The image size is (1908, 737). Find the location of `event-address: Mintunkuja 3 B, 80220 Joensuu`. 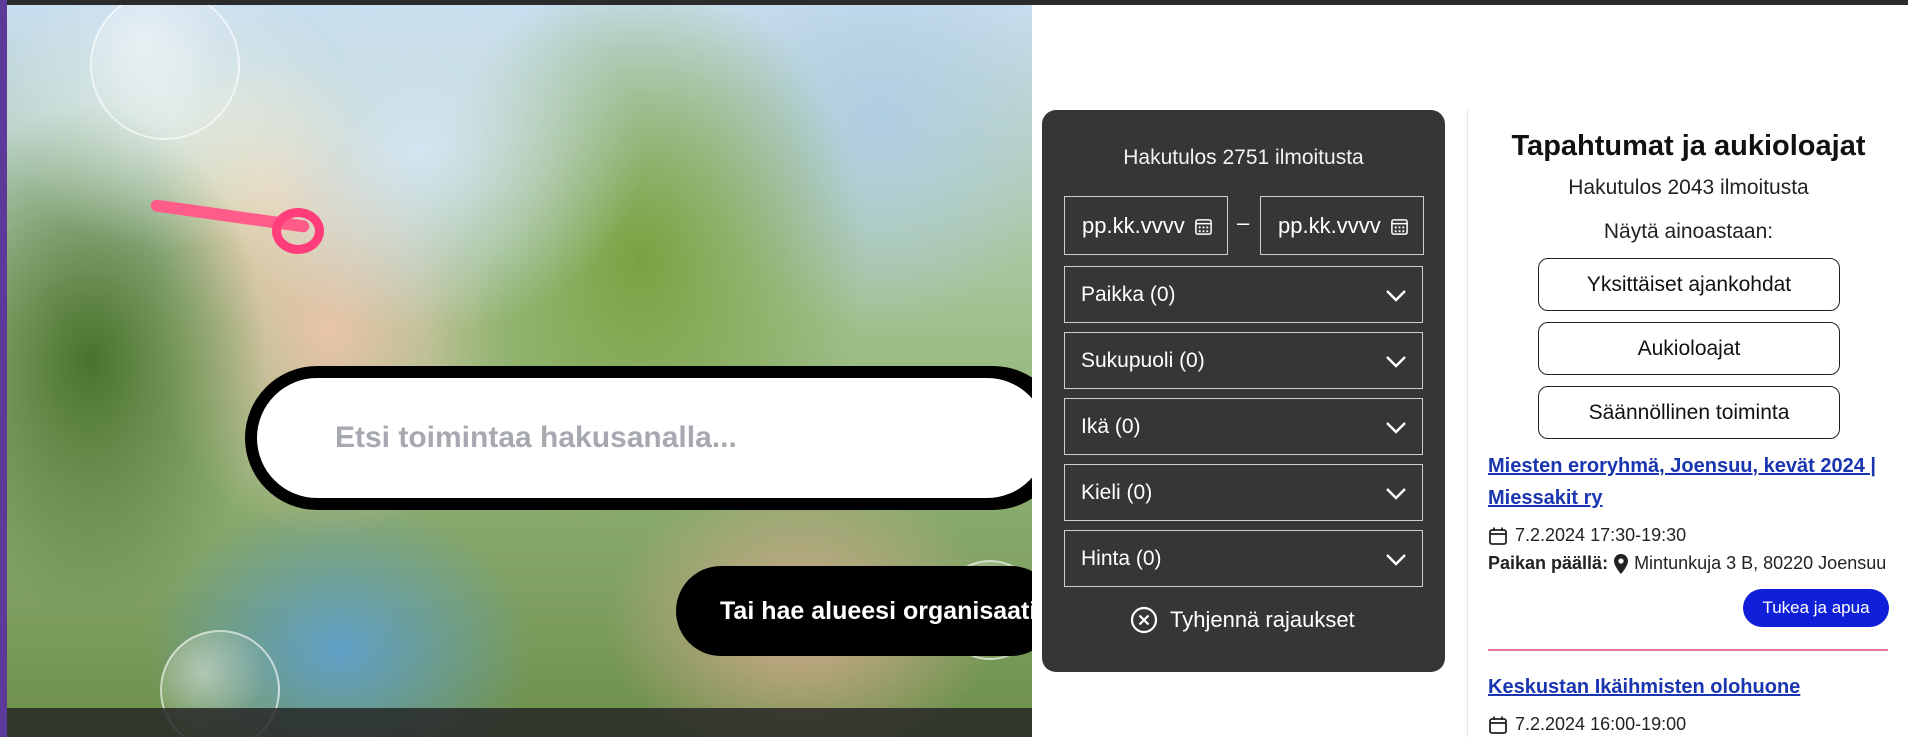

event-address: Mintunkuja 3 B, 80220 Joensuu is located at coordinates (1760, 563).